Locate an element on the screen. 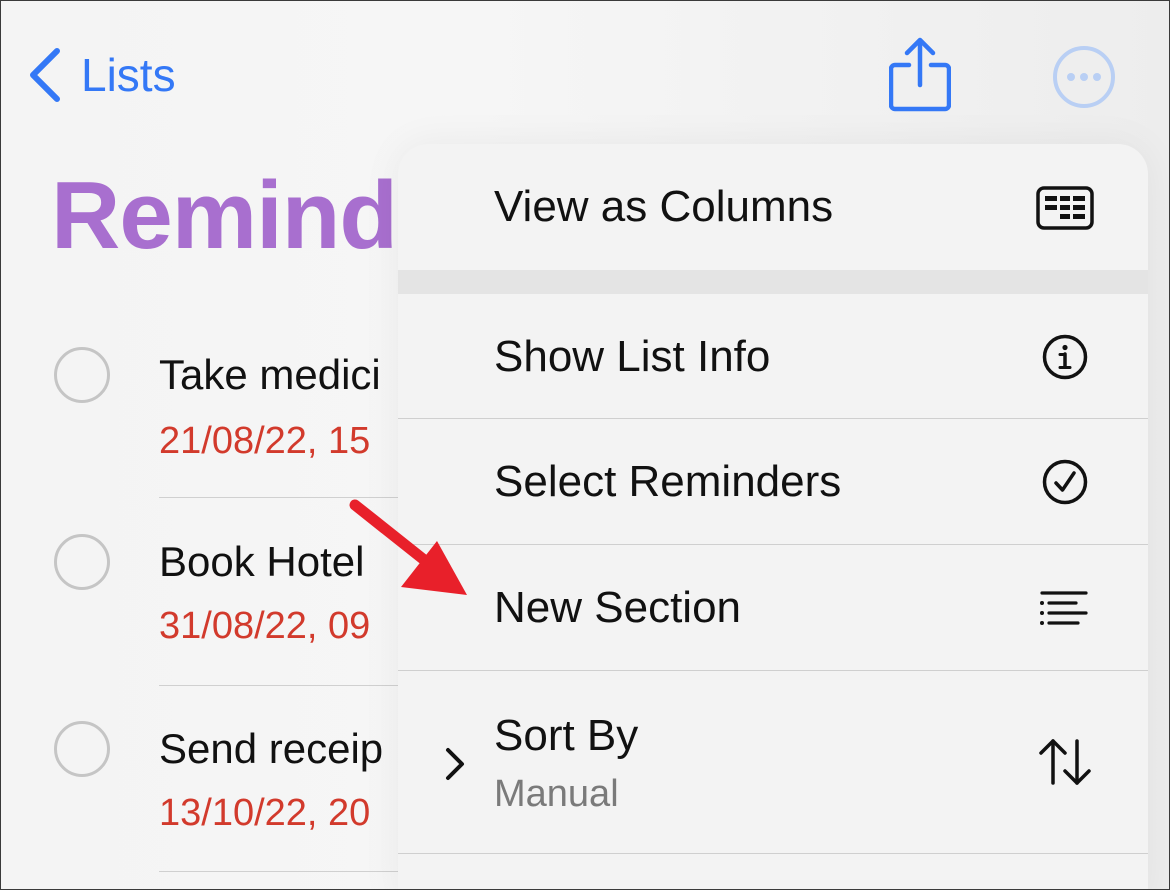  share-button is located at coordinates (920, 77).